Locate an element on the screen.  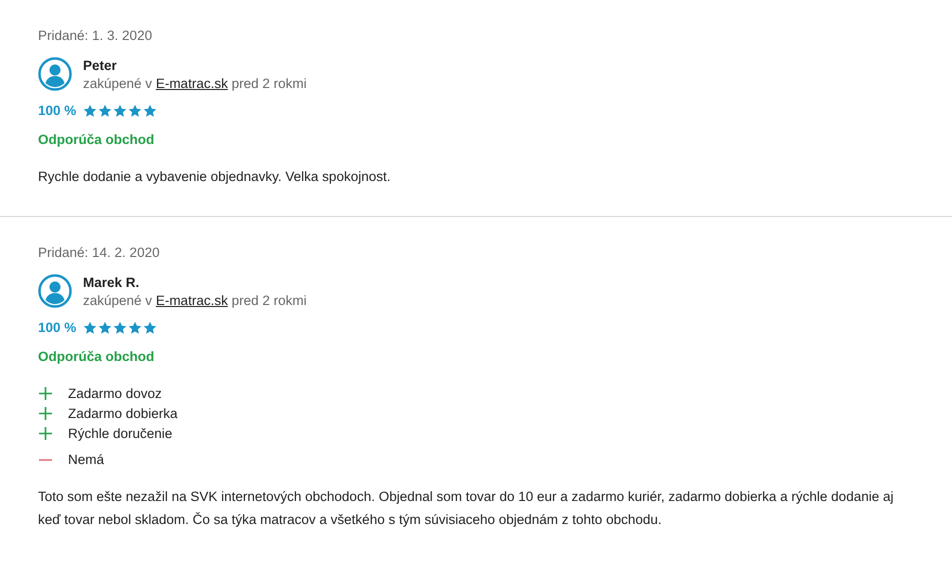
pro-item: Rýchle doručenie is located at coordinates (120, 433).